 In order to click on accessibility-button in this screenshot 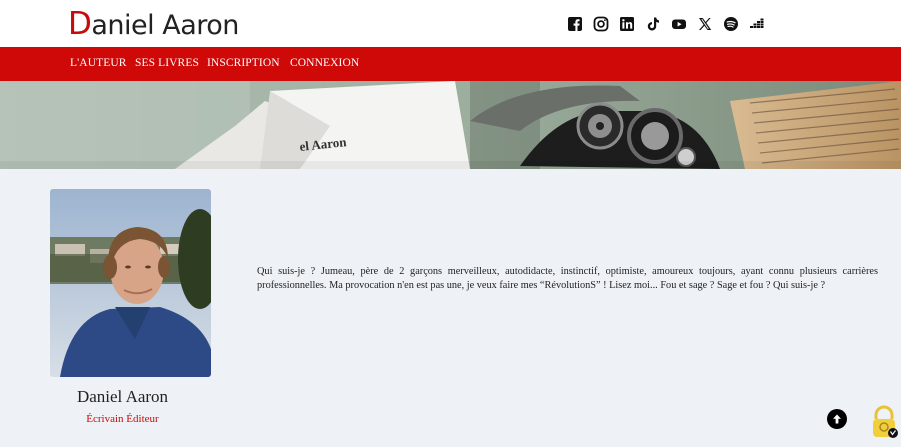, I will do `click(884, 422)`.